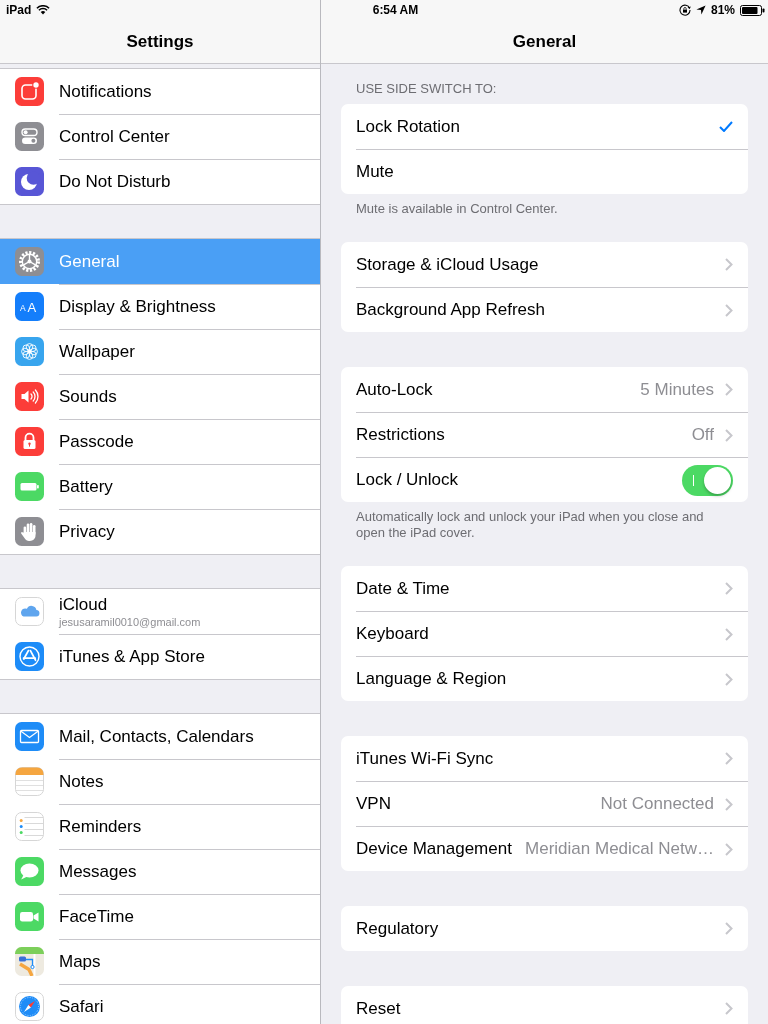 The height and width of the screenshot is (1024, 768). I want to click on section-footer: Mute is available in Control Center., so click(544, 218).